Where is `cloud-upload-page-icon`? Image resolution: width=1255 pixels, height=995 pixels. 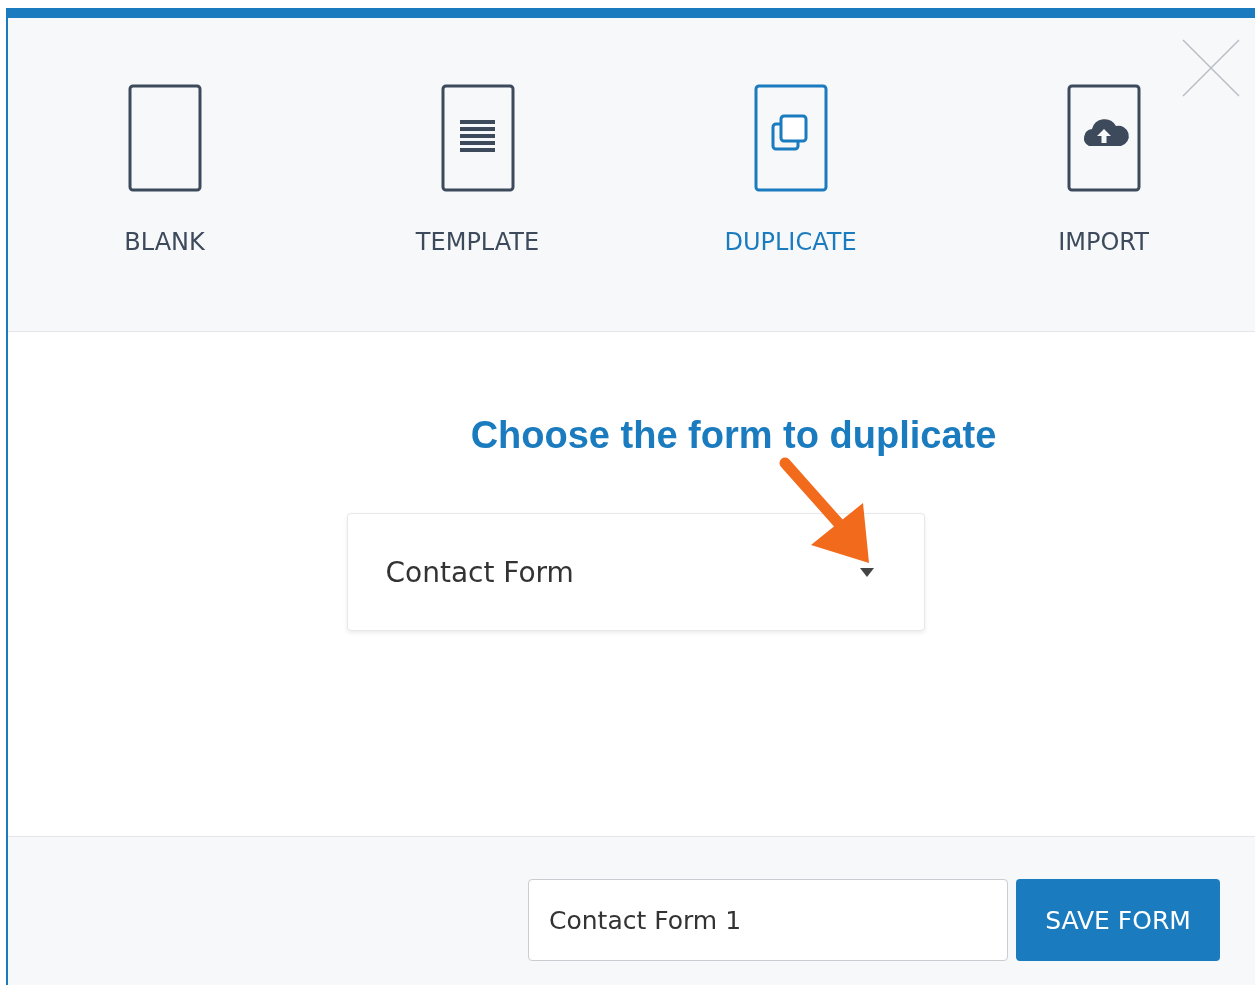
cloud-upload-page-icon is located at coordinates (1103, 138).